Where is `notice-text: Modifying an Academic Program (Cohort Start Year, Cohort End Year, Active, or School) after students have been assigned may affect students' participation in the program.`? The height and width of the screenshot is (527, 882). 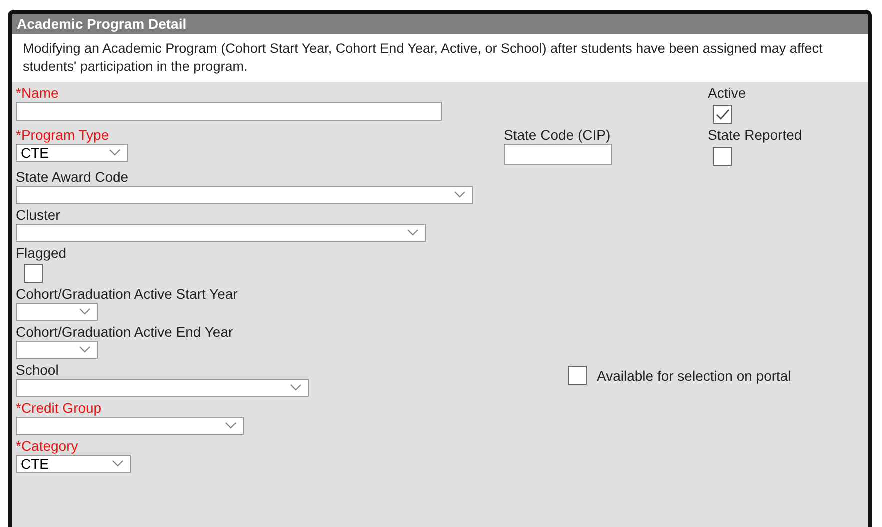
notice-text: Modifying an Academic Program (Cohort Start Year, Cohort End Year, Active, or School) after students have been assigned may affect students' participation in the program. is located at coordinates (440, 58).